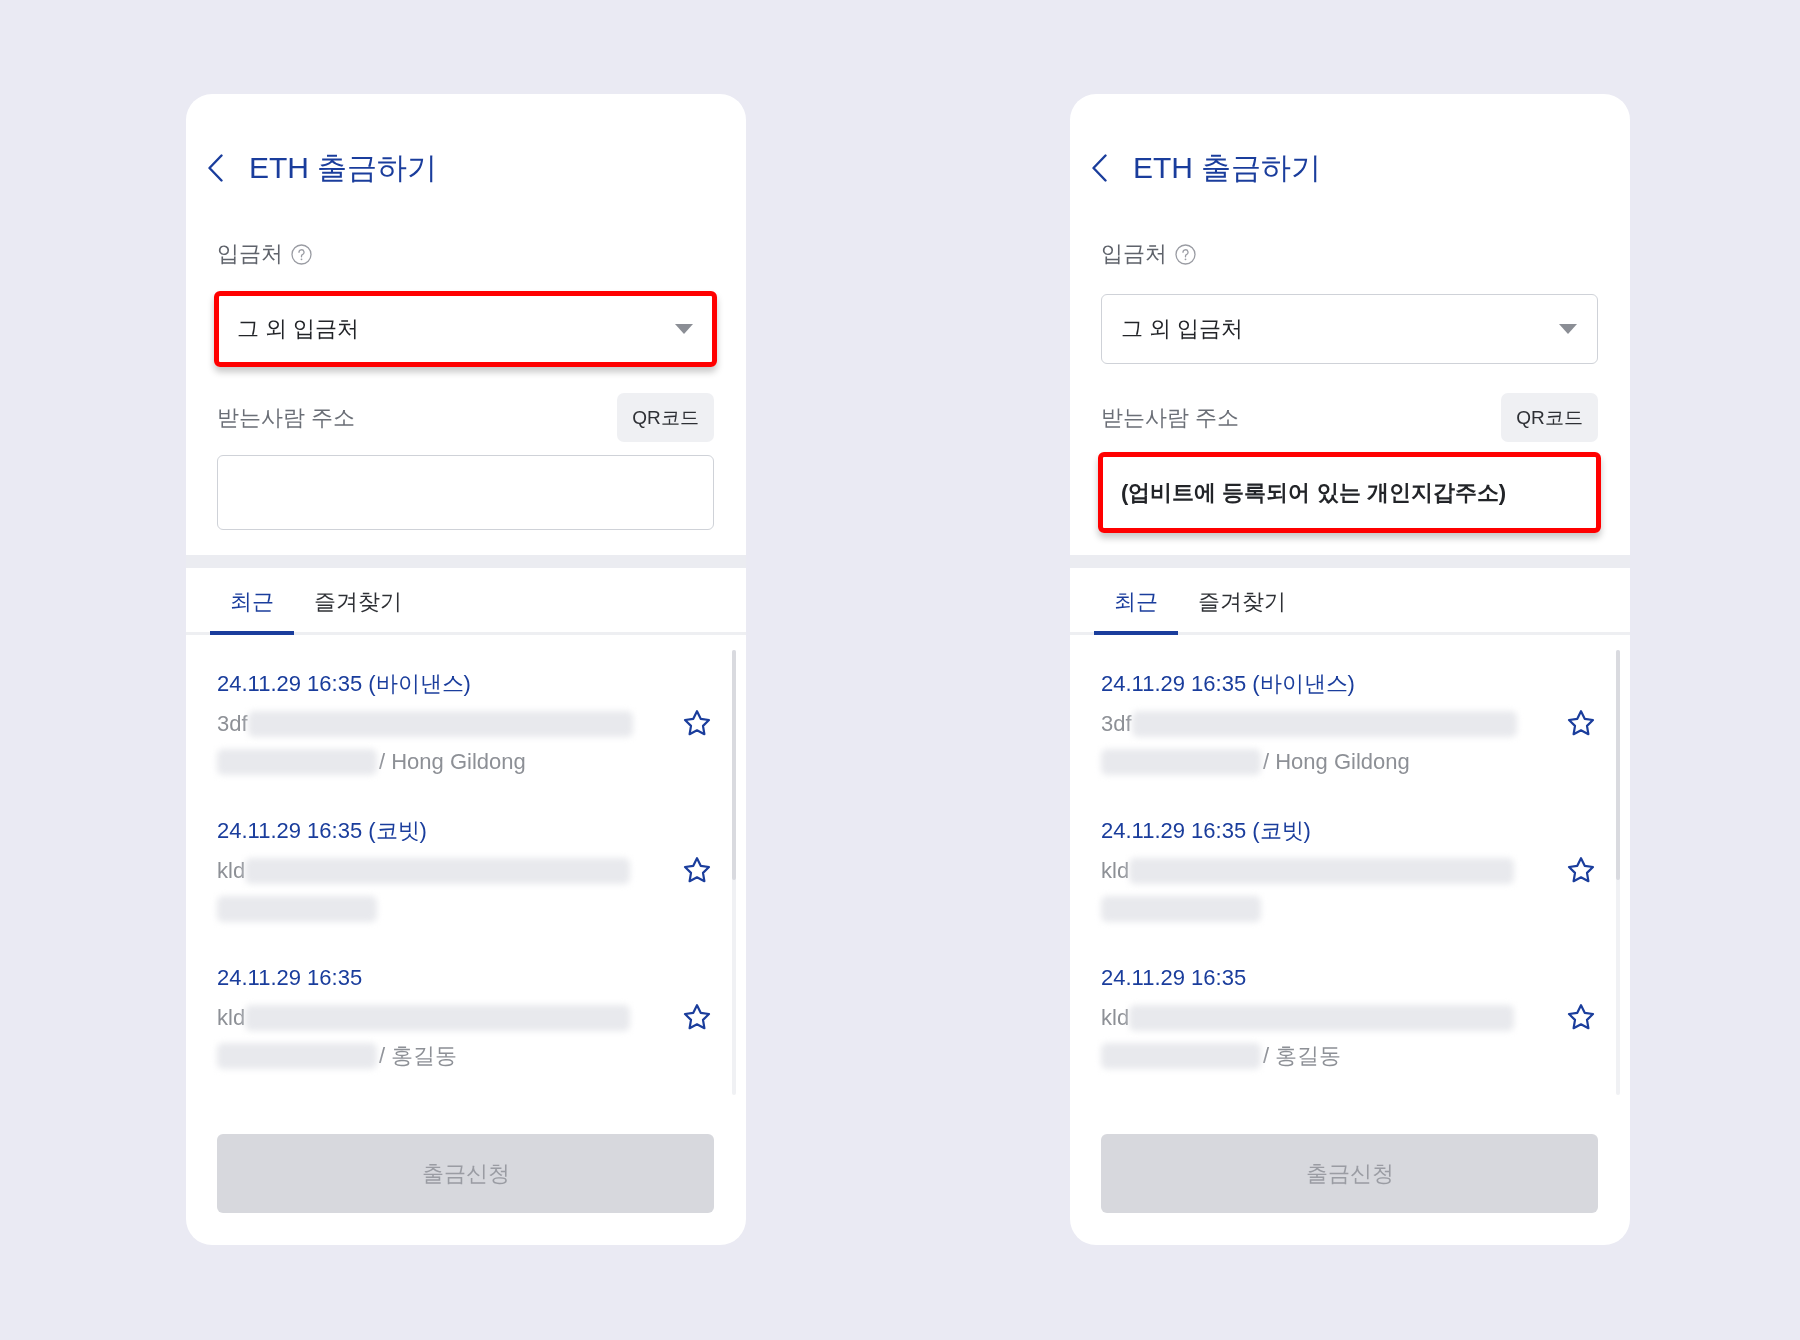 The width and height of the screenshot is (1800, 1340). What do you see at coordinates (1349, 492) in the screenshot?
I see `address-input: (업비트에 등록되어 있는 개인지갑주소)` at bounding box center [1349, 492].